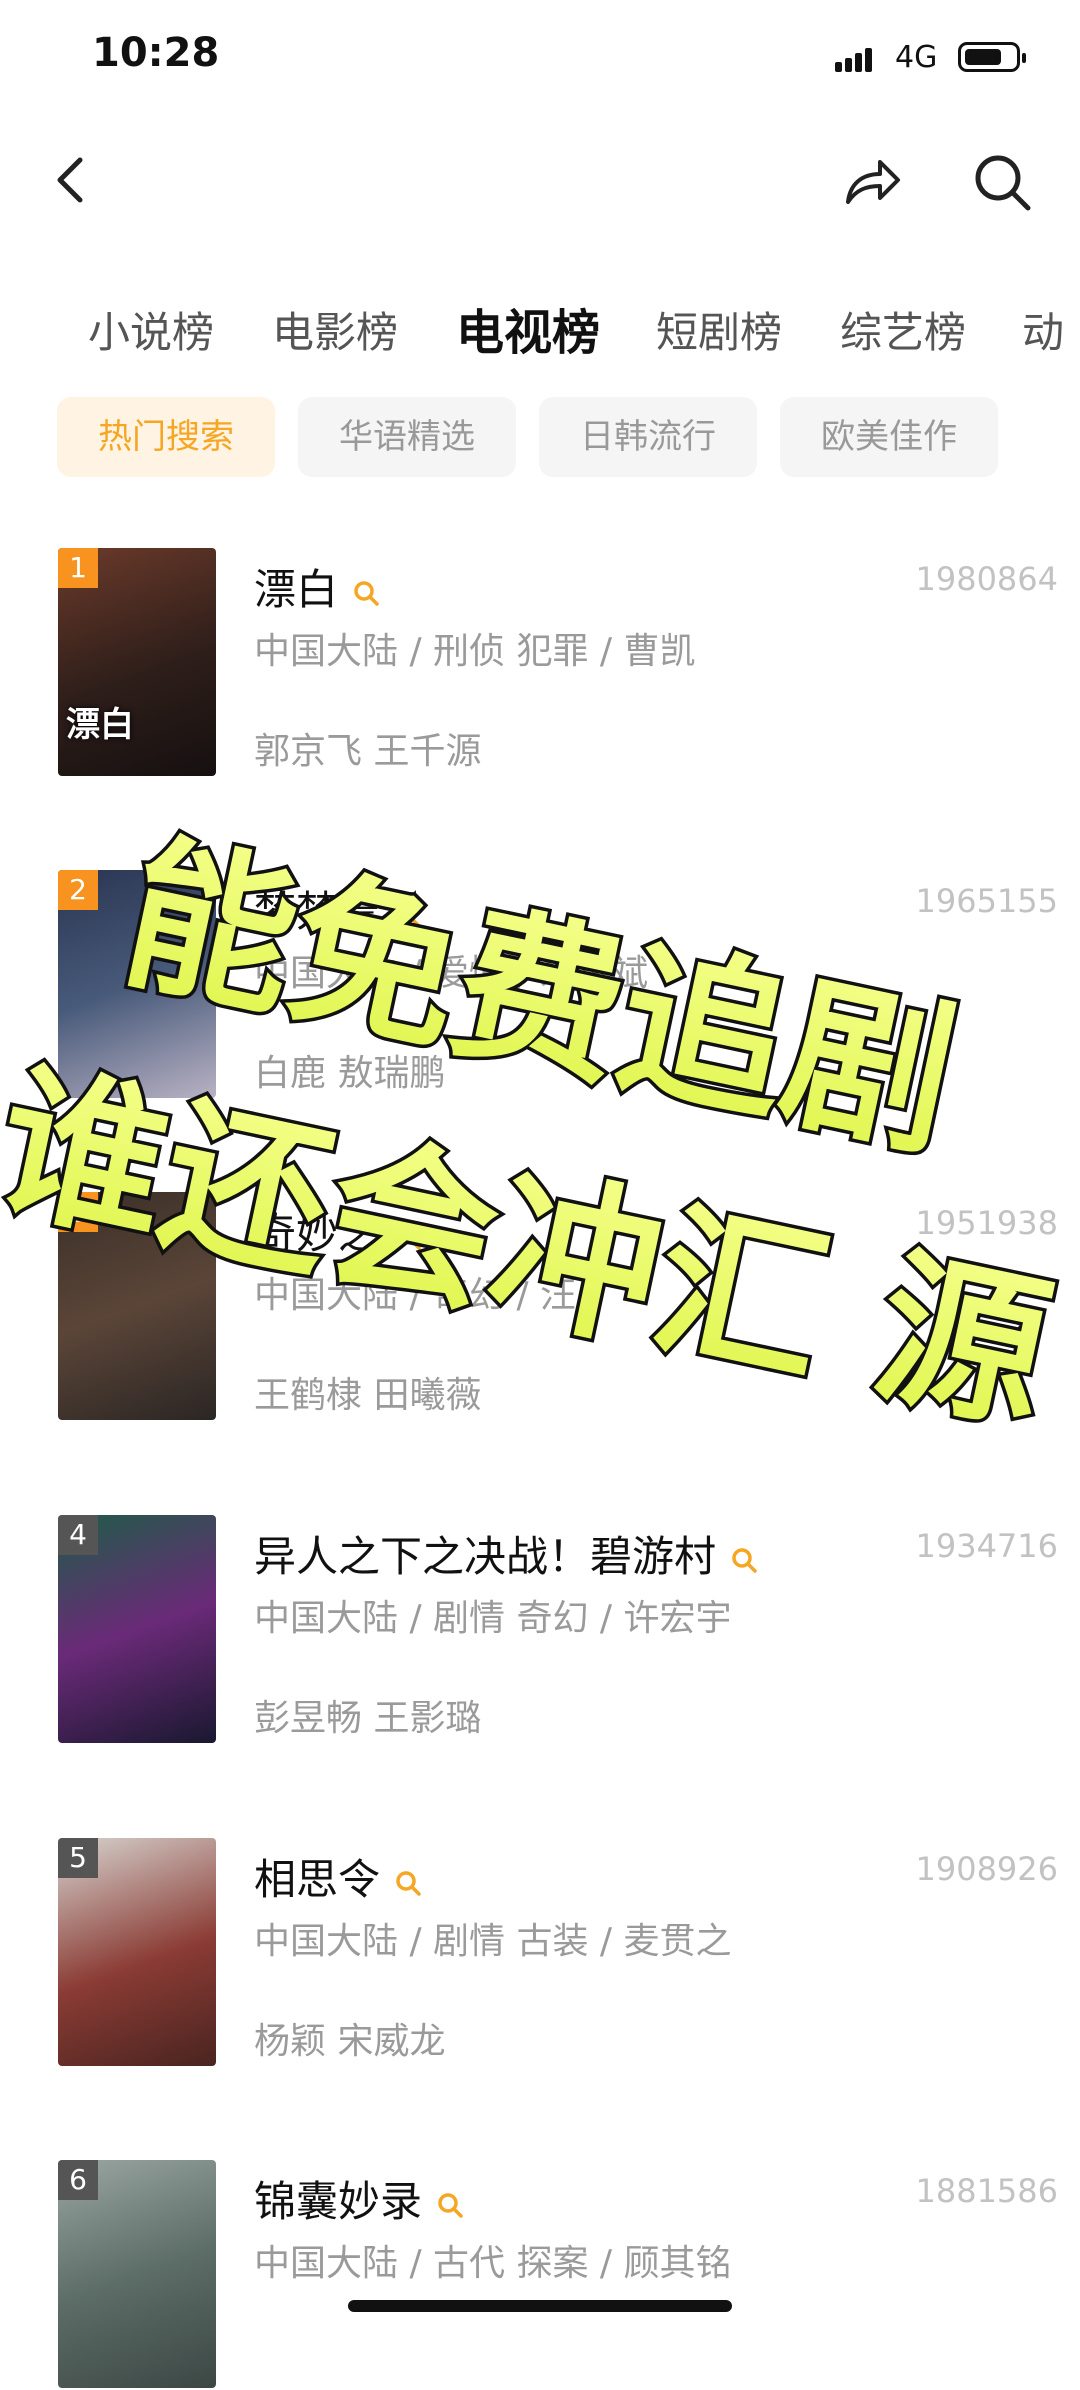 This screenshot has width=1080, height=2390. I want to click on chip-hot-search: 热门搜索, so click(166, 437).